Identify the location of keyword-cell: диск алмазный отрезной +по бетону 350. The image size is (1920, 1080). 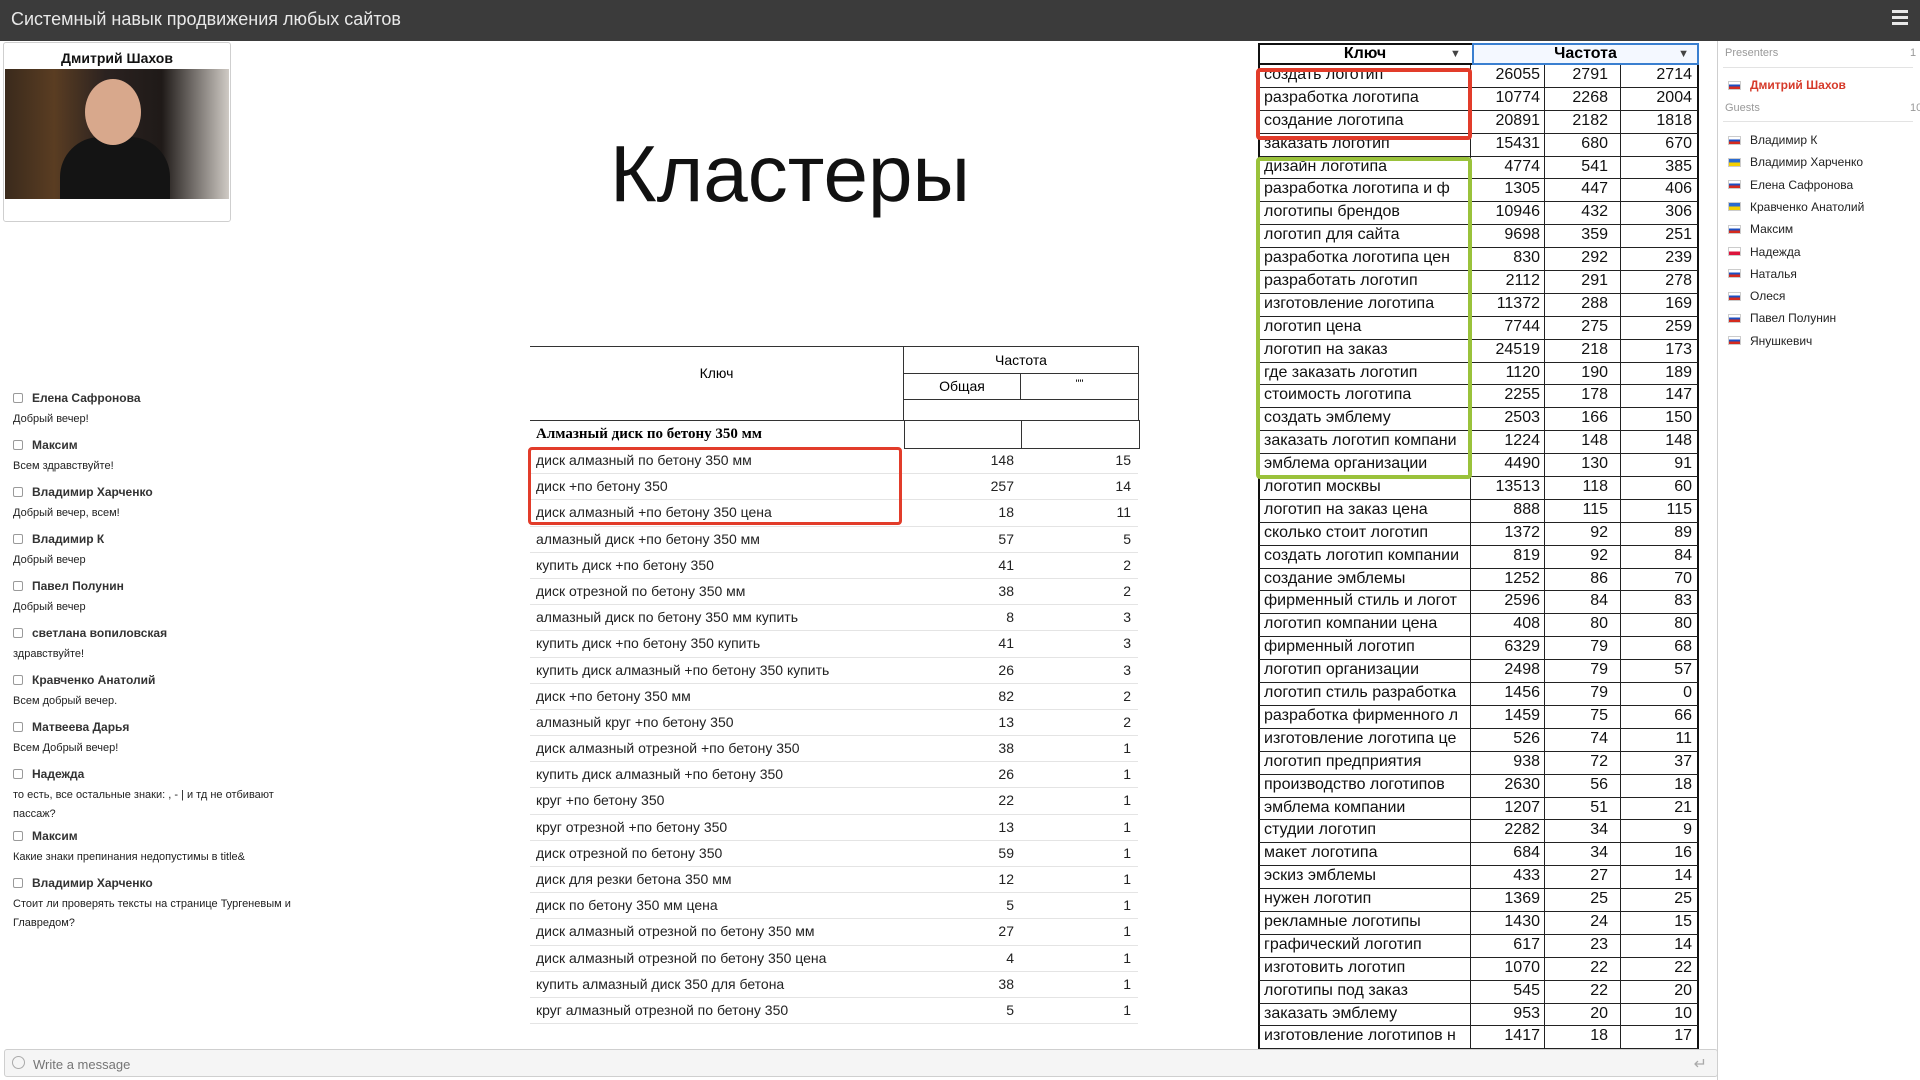
(668, 748).